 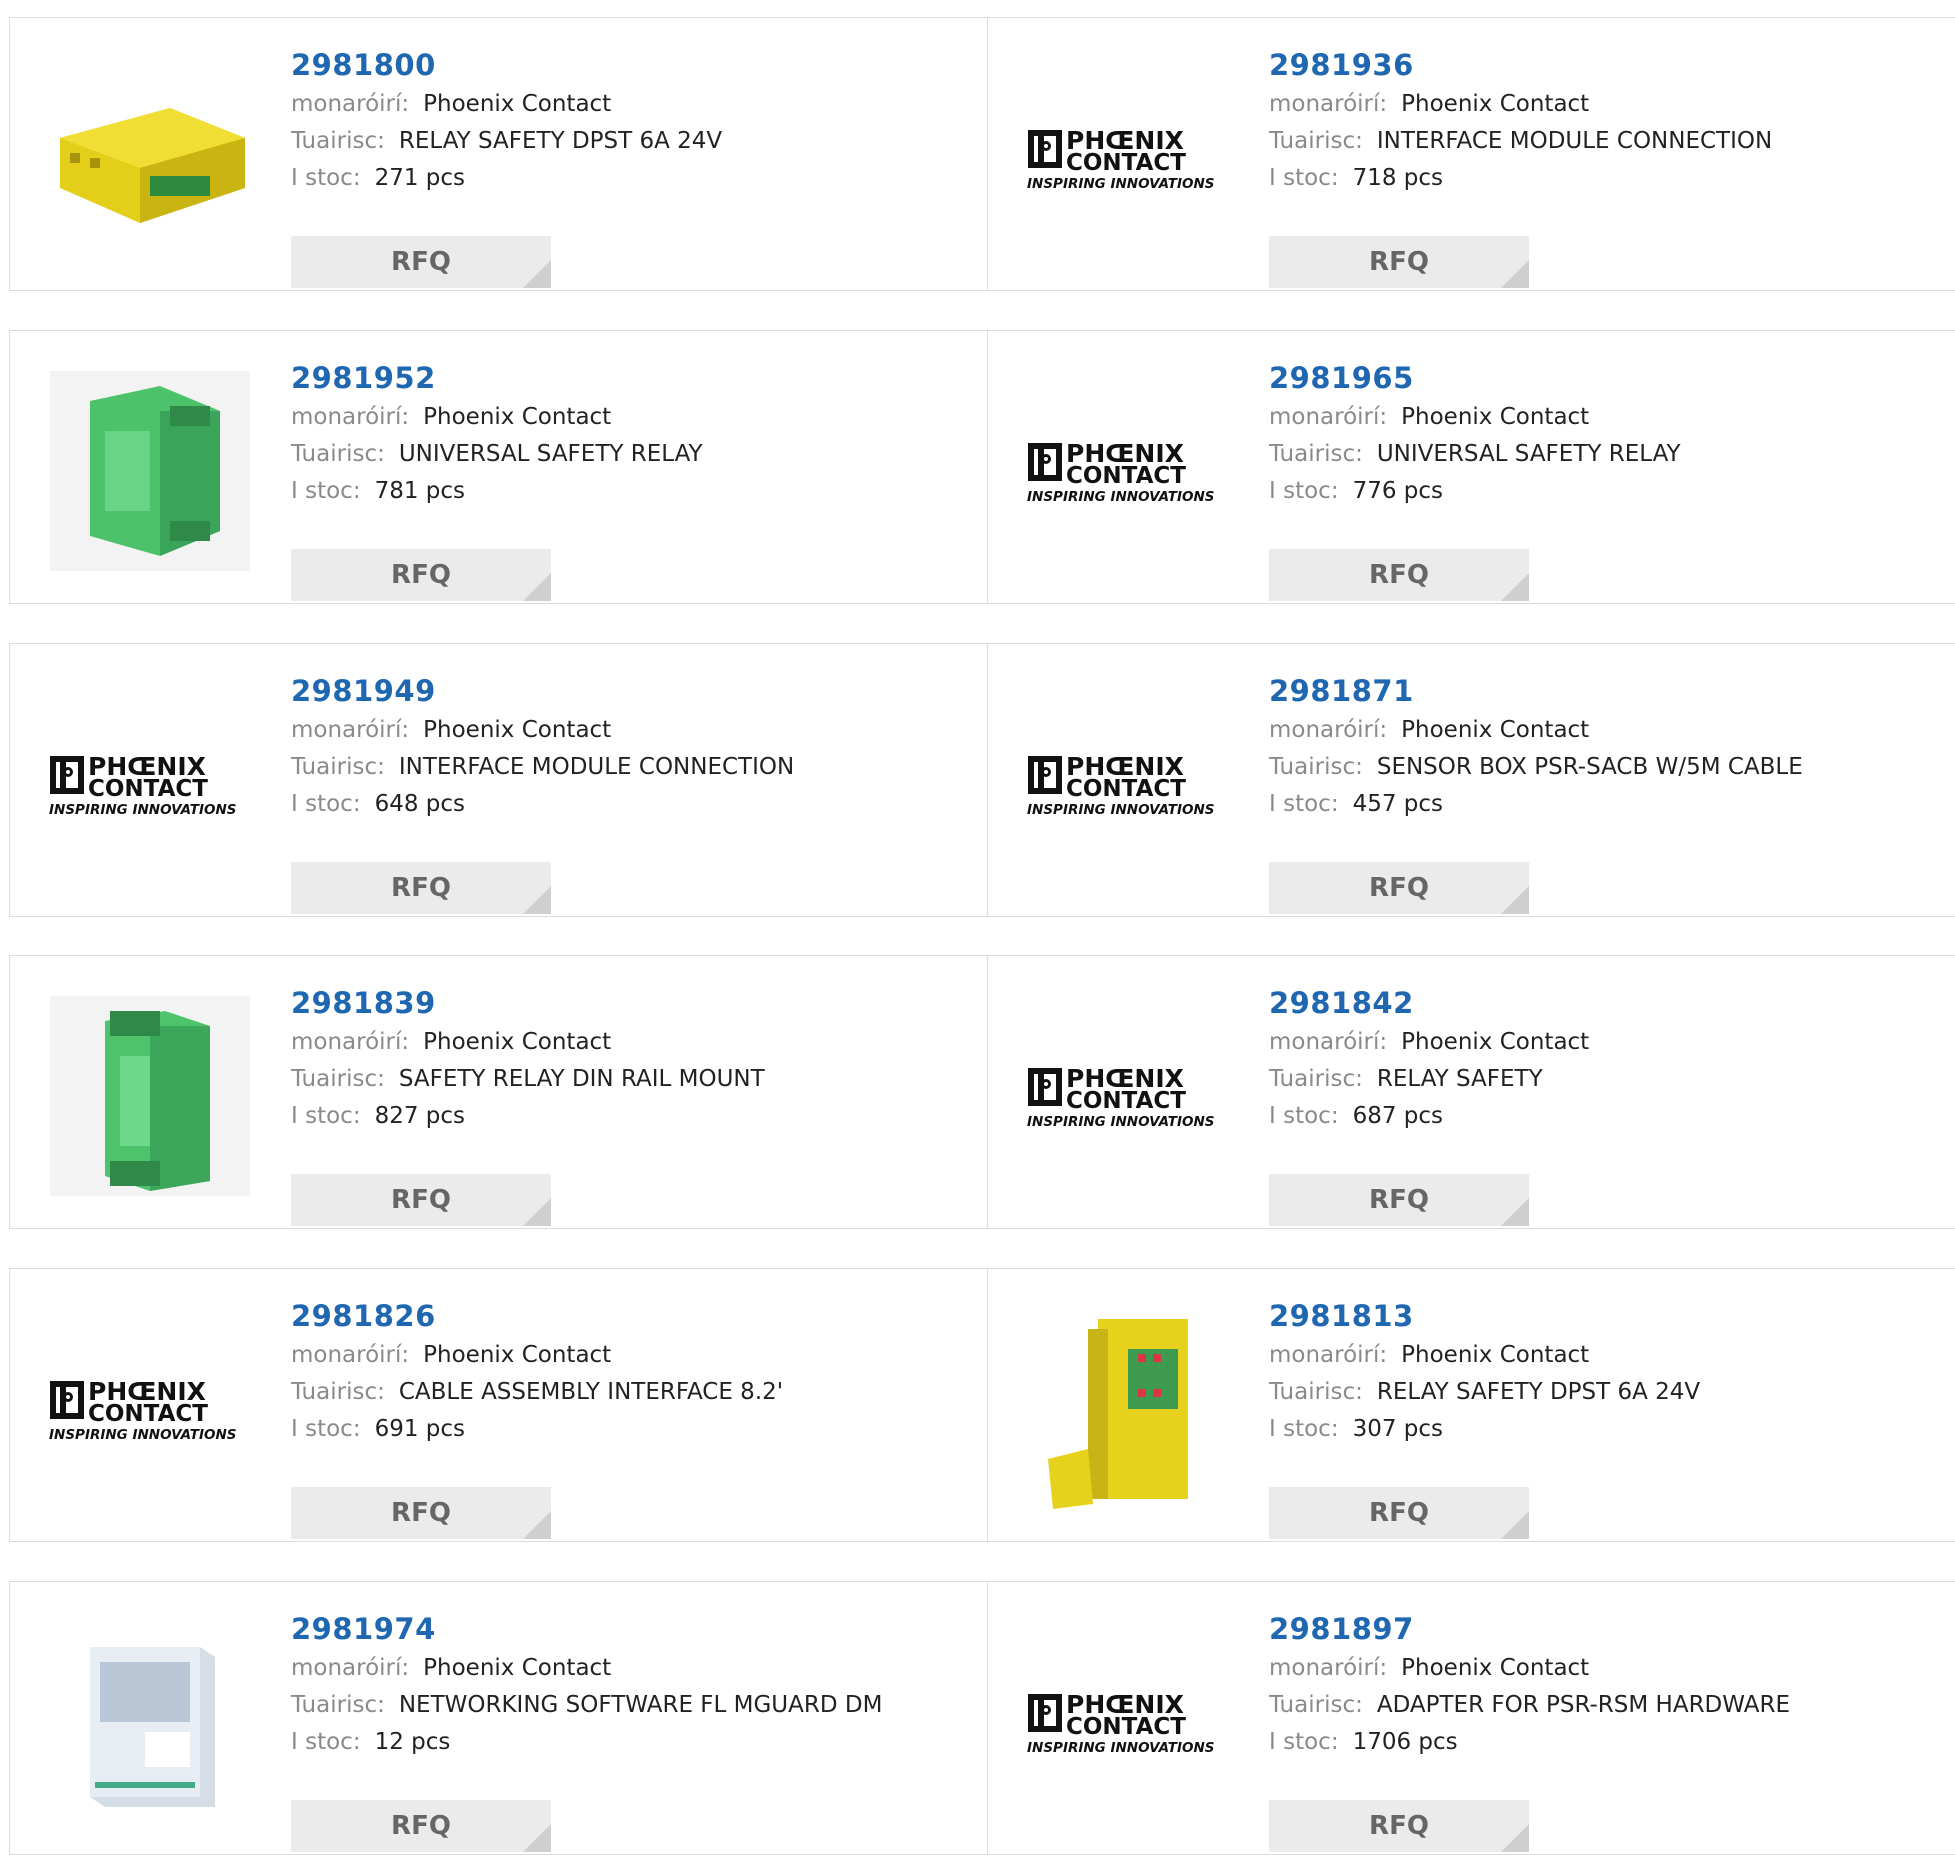 I want to click on part-number-link: 2981949, so click(x=542, y=693).